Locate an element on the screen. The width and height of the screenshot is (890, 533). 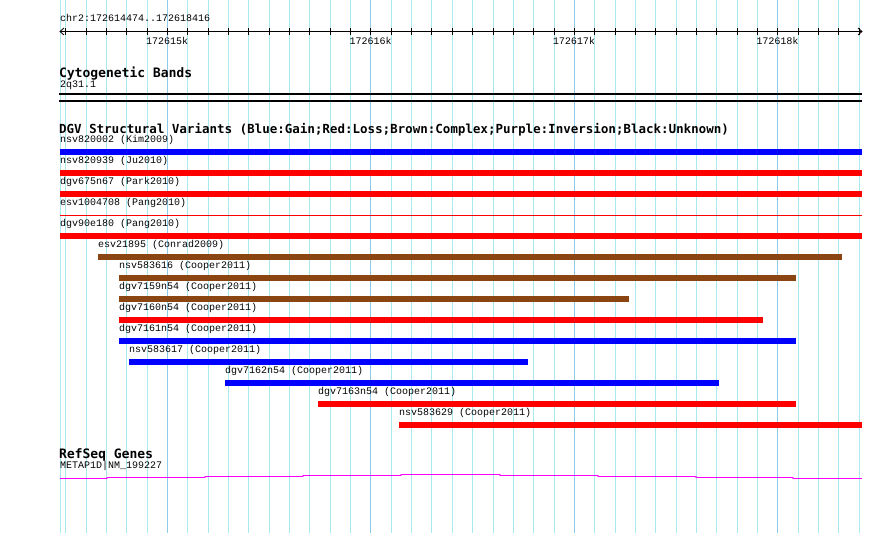
variant-label: nsv583616 (Cooper2011) is located at coordinates (185, 267).